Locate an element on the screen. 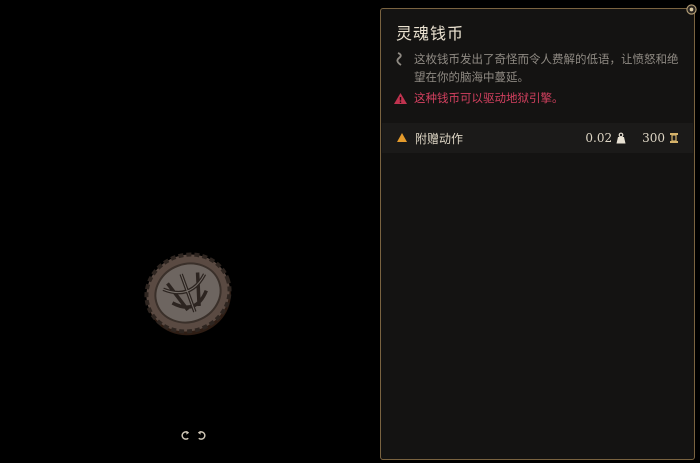 This screenshot has width=700, height=463. weight-value: 0.02 is located at coordinates (599, 138).